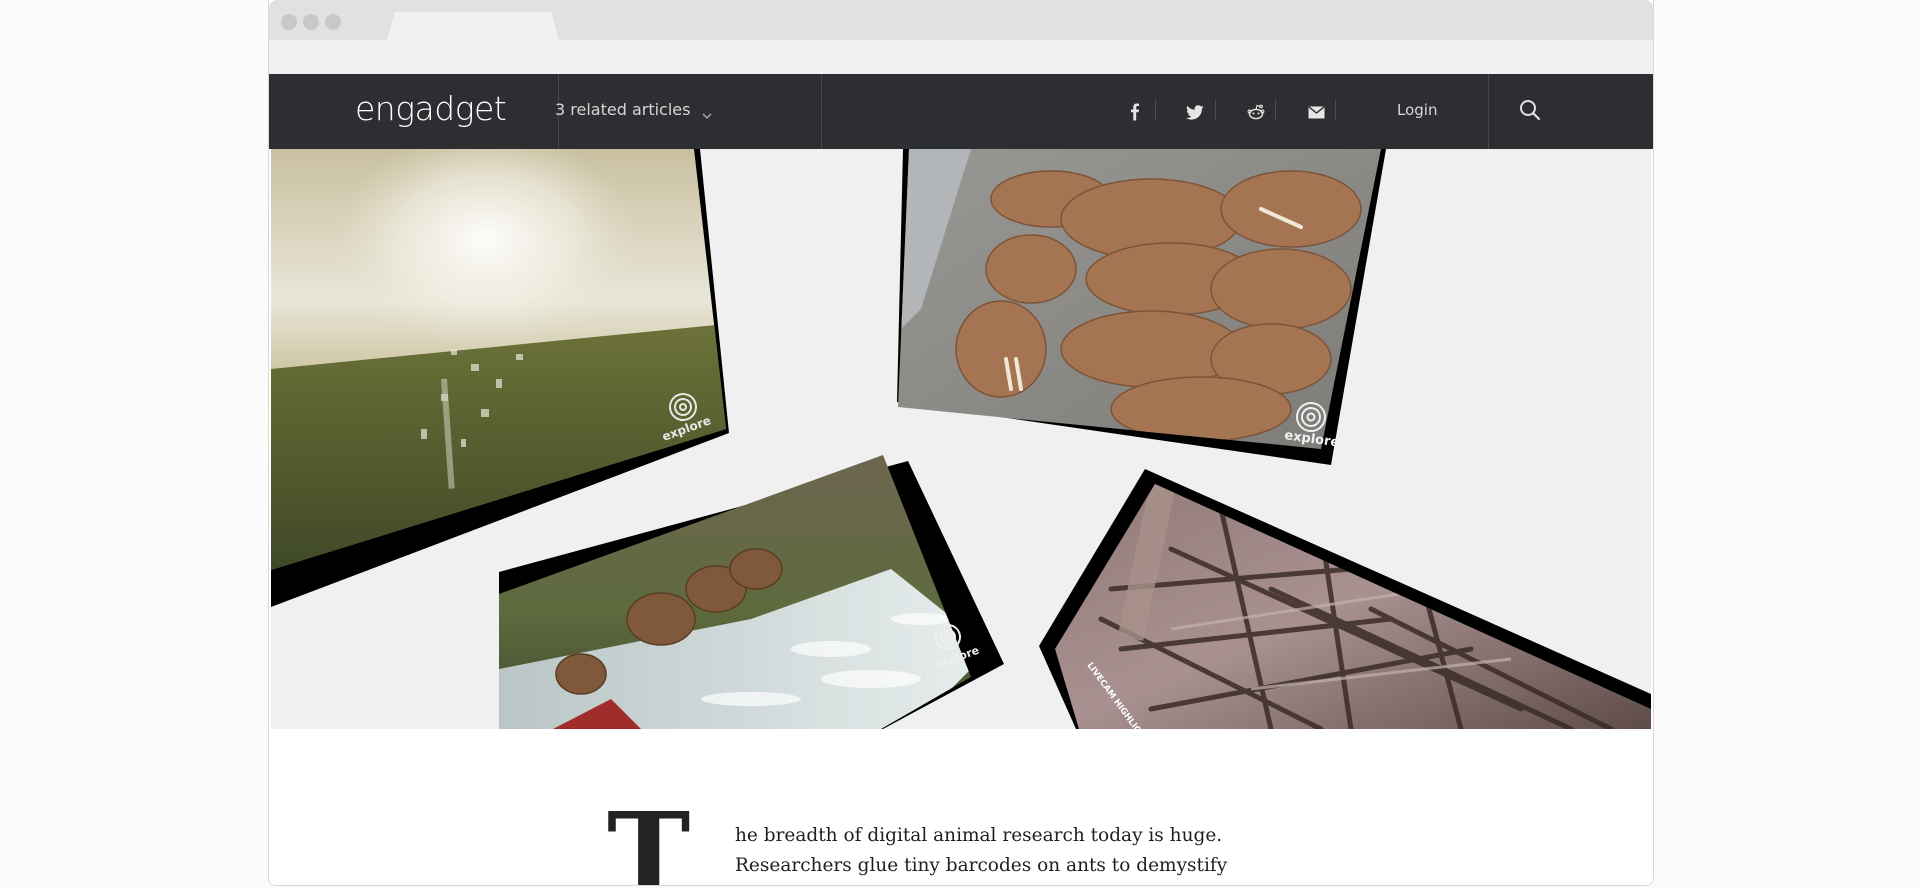 Image resolution: width=1920 pixels, height=888 pixels. I want to click on window-minimize-button, so click(311, 22).